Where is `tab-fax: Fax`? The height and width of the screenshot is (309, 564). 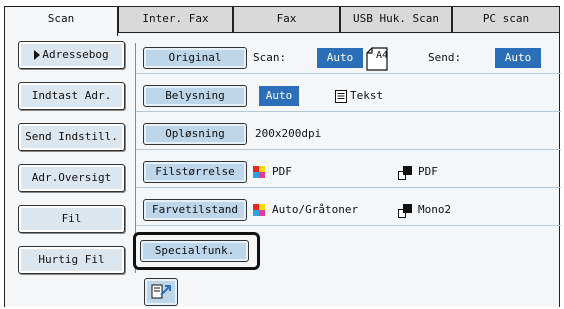 tab-fax: Fax is located at coordinates (286, 19).